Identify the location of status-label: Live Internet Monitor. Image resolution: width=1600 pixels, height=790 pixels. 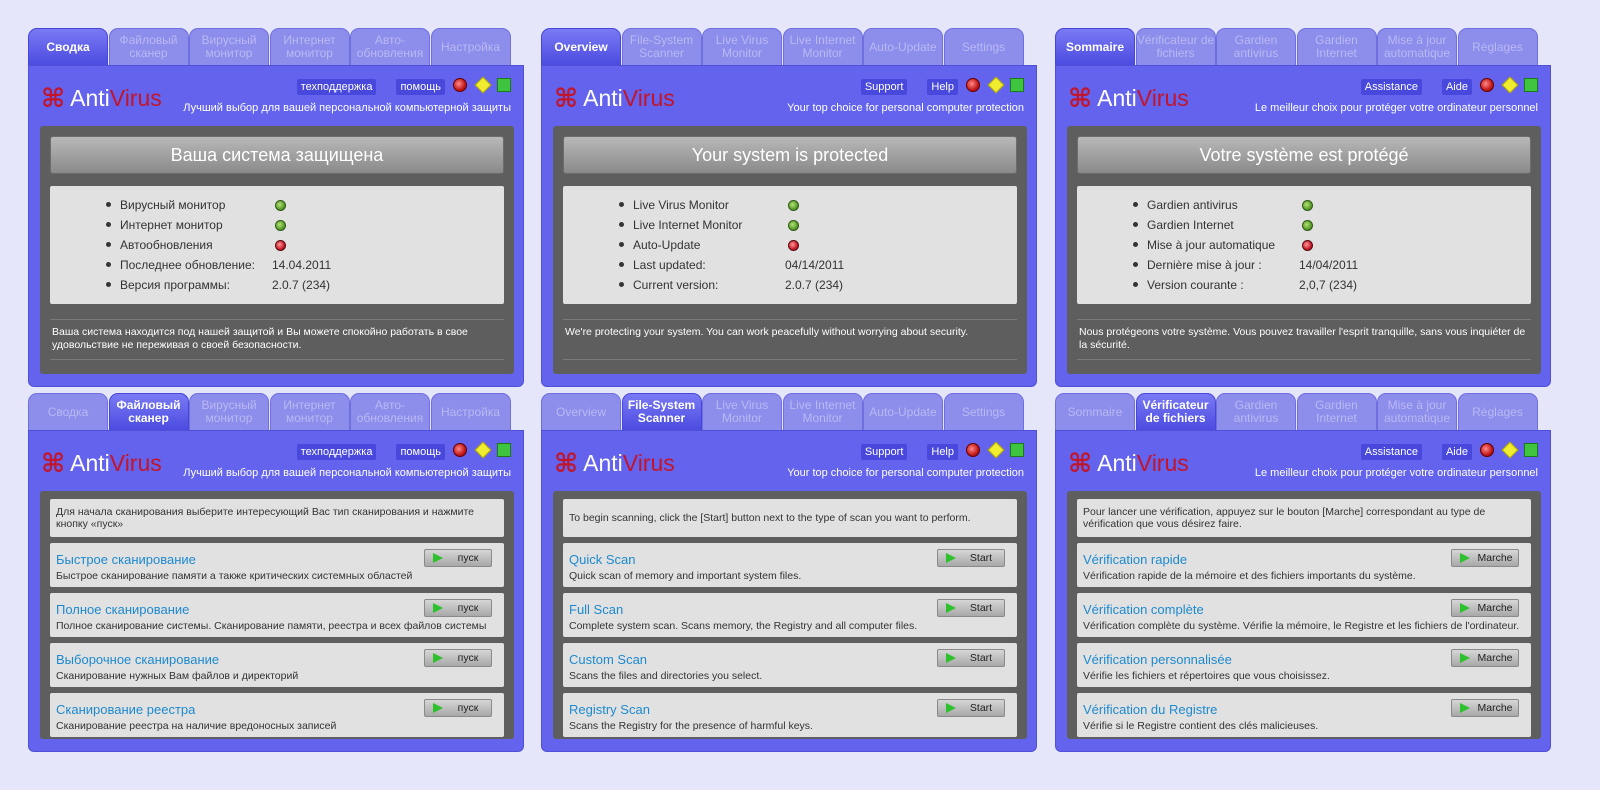
(688, 225).